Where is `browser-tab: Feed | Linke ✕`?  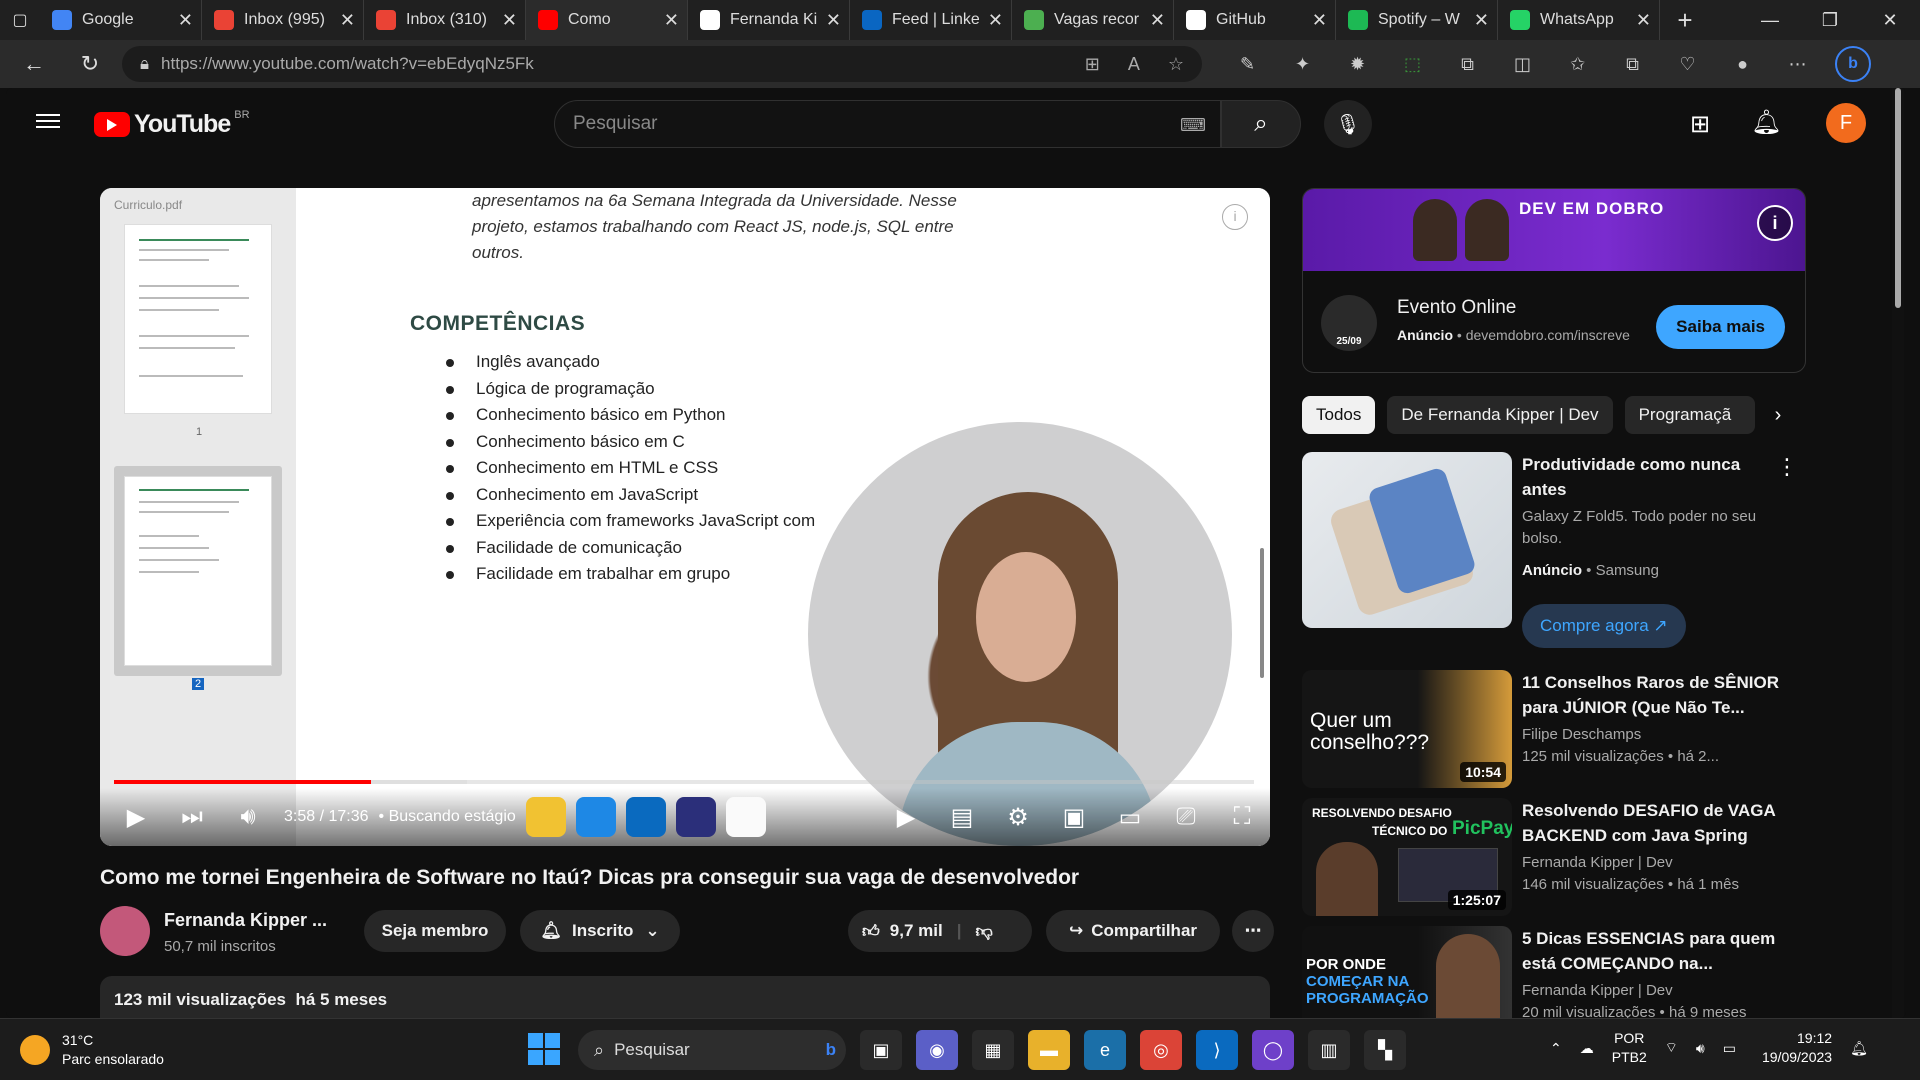
browser-tab: Feed | Linke ✕ is located at coordinates (931, 20).